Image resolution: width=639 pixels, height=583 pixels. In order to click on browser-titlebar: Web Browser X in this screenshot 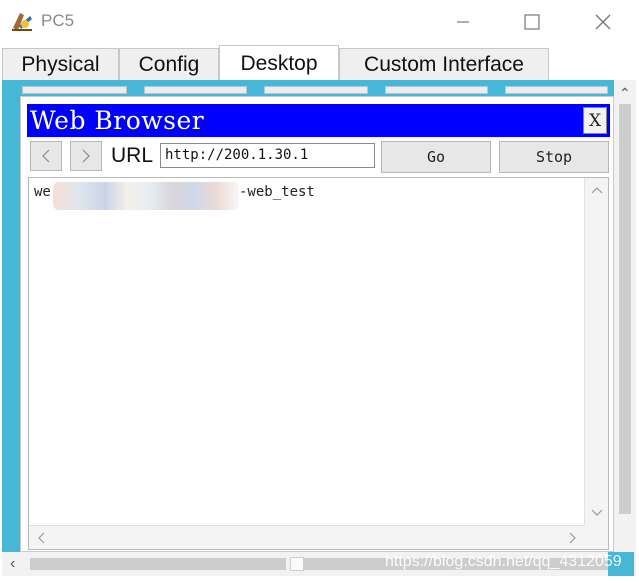, I will do `click(318, 120)`.